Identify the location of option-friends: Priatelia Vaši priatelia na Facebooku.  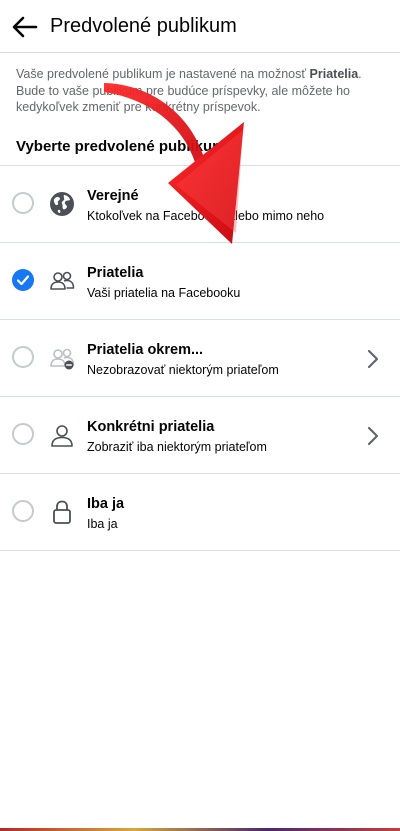
(200, 281).